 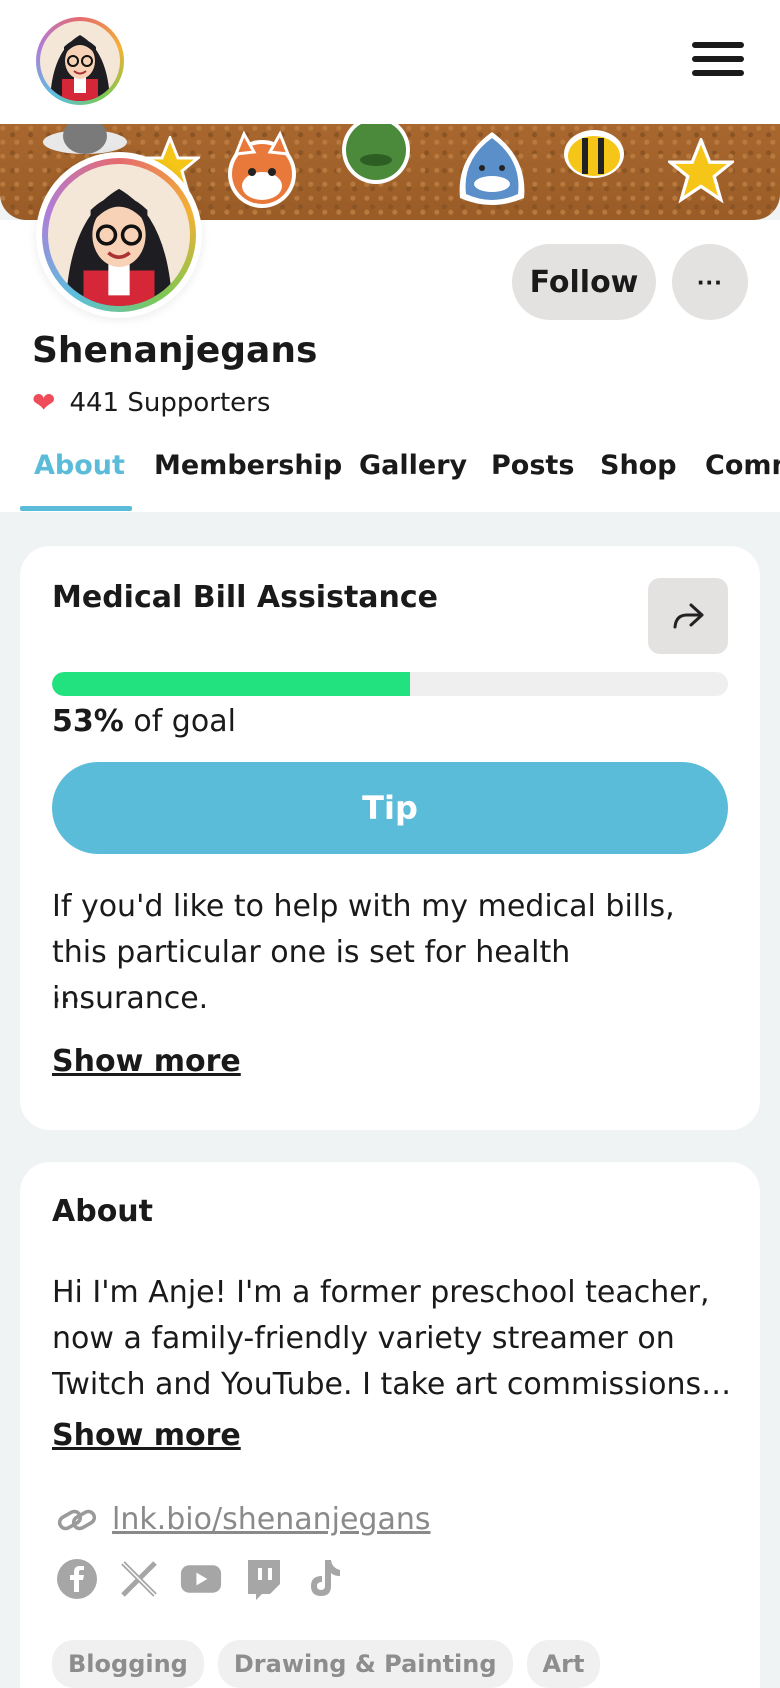 What do you see at coordinates (271, 1519) in the screenshot?
I see `bio-link: lnk.bio/shenanjegans` at bounding box center [271, 1519].